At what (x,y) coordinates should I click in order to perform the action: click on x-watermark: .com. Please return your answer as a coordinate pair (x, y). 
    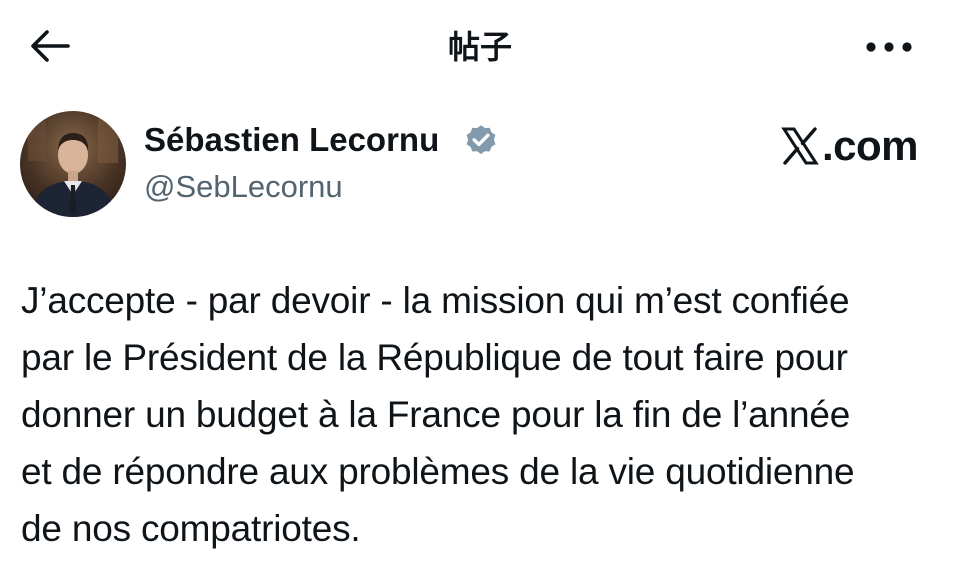
    Looking at the image, I should click on (849, 146).